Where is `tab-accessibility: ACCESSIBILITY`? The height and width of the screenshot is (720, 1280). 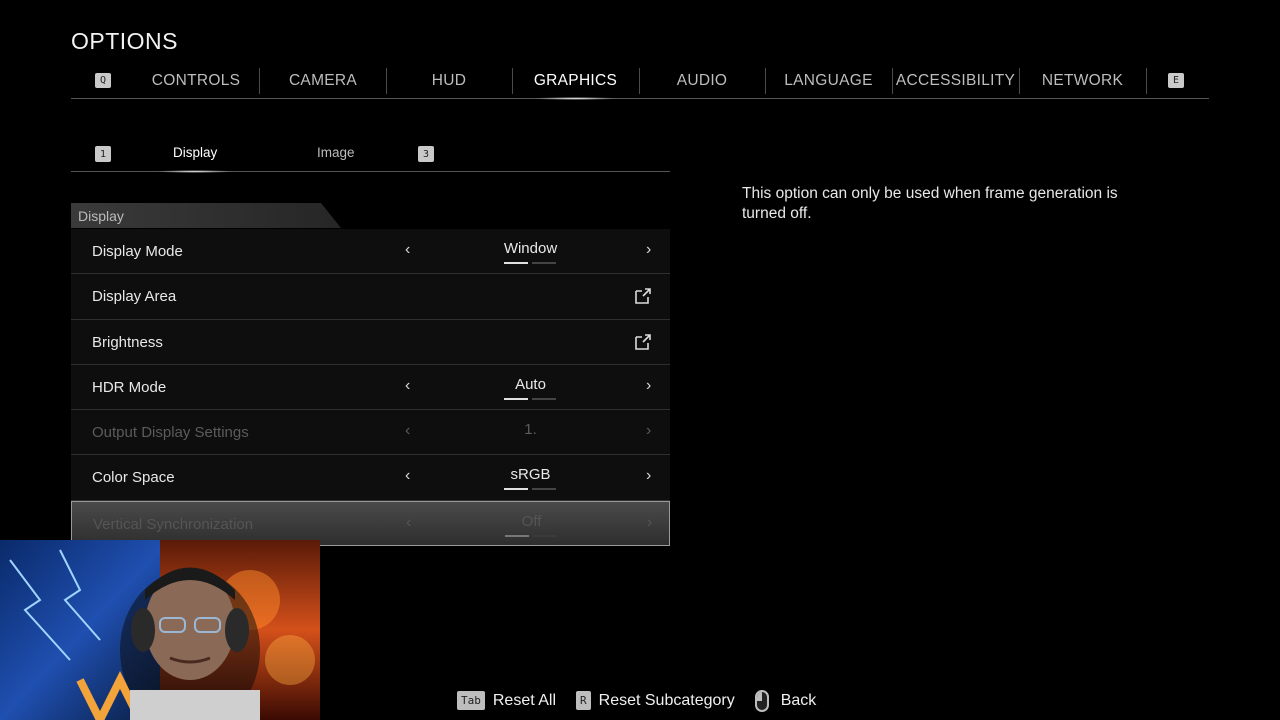 tab-accessibility: ACCESSIBILITY is located at coordinates (955, 81).